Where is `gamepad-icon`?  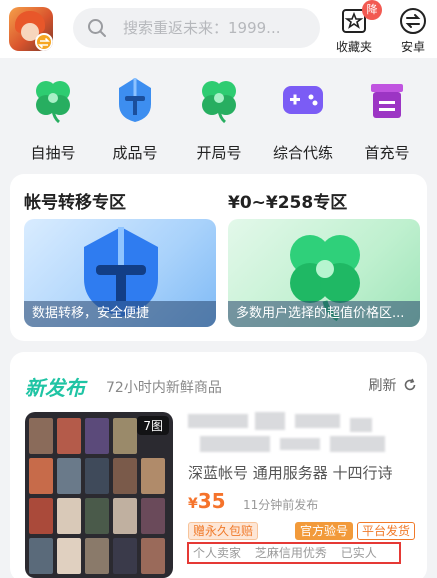
gamepad-icon is located at coordinates (303, 100).